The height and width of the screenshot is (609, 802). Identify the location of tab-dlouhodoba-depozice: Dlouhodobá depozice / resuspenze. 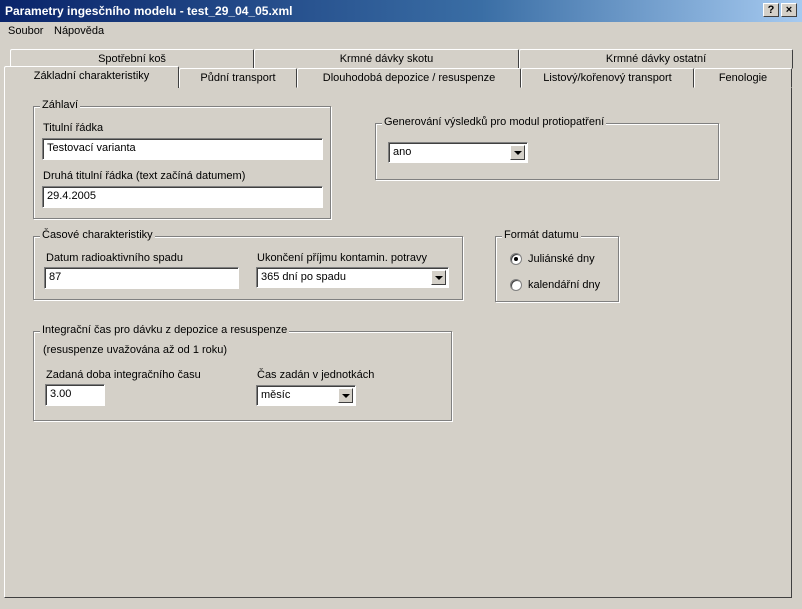
(409, 78).